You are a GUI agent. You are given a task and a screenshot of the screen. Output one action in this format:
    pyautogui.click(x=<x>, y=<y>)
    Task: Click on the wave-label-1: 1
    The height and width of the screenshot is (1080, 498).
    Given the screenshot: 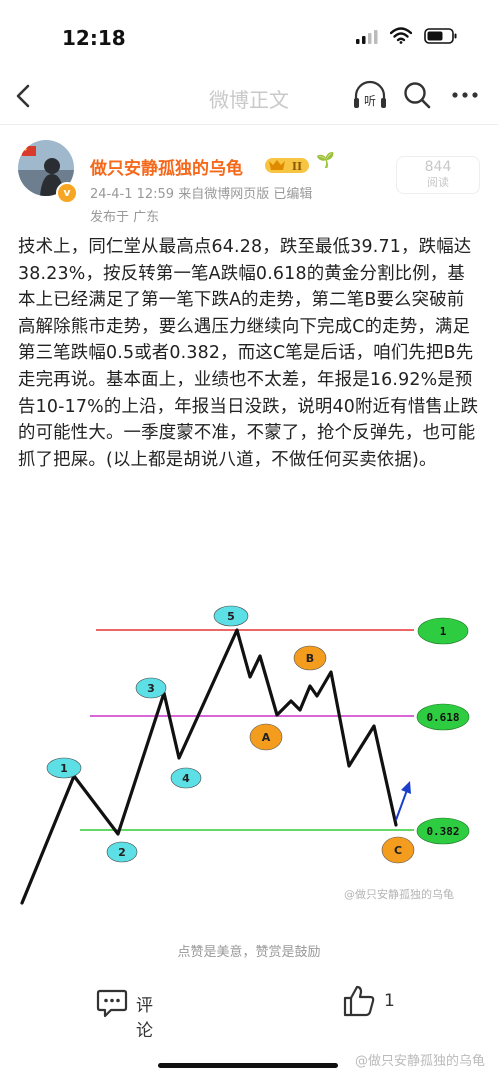 What is the action you would take?
    pyautogui.click(x=64, y=768)
    